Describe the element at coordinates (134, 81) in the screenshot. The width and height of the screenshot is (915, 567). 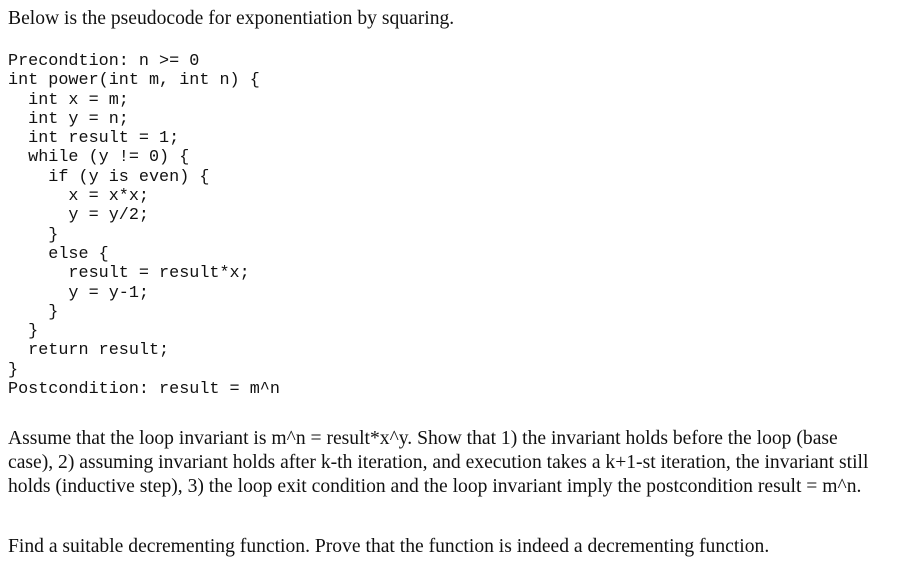
I see `code-line: int power(int m, int n) {` at that location.